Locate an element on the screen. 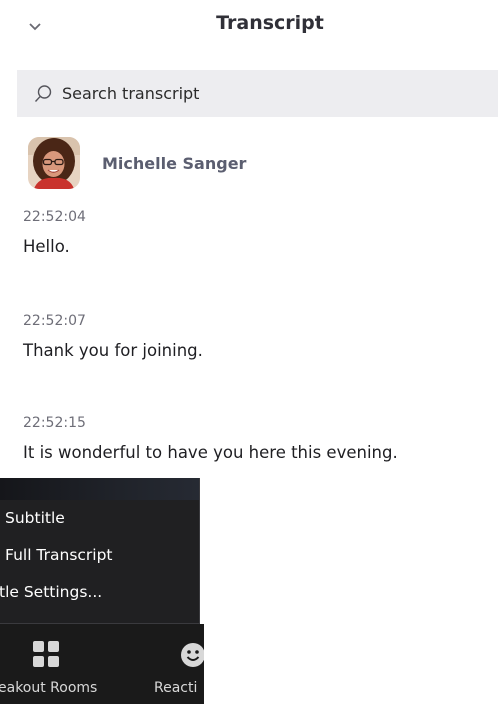 The image size is (498, 704). reactions-button: Reacti is located at coordinates (176, 664).